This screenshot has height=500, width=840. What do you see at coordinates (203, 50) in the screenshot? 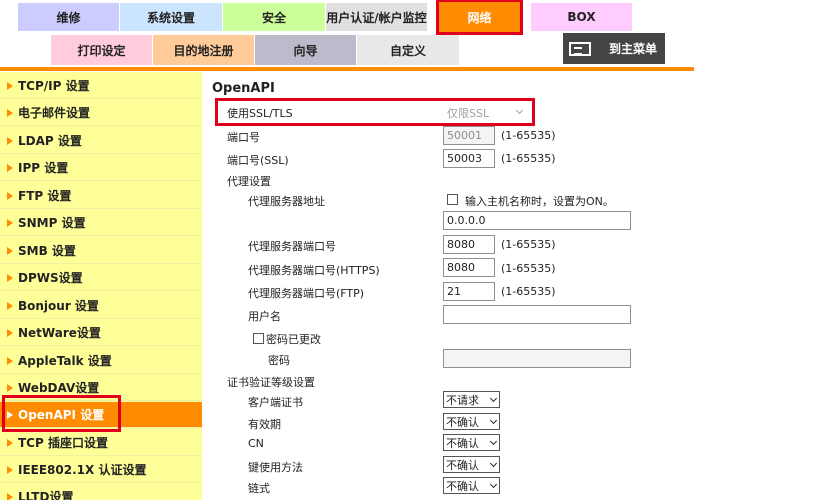
I see `tab-destination-register: 目的地注册` at bounding box center [203, 50].